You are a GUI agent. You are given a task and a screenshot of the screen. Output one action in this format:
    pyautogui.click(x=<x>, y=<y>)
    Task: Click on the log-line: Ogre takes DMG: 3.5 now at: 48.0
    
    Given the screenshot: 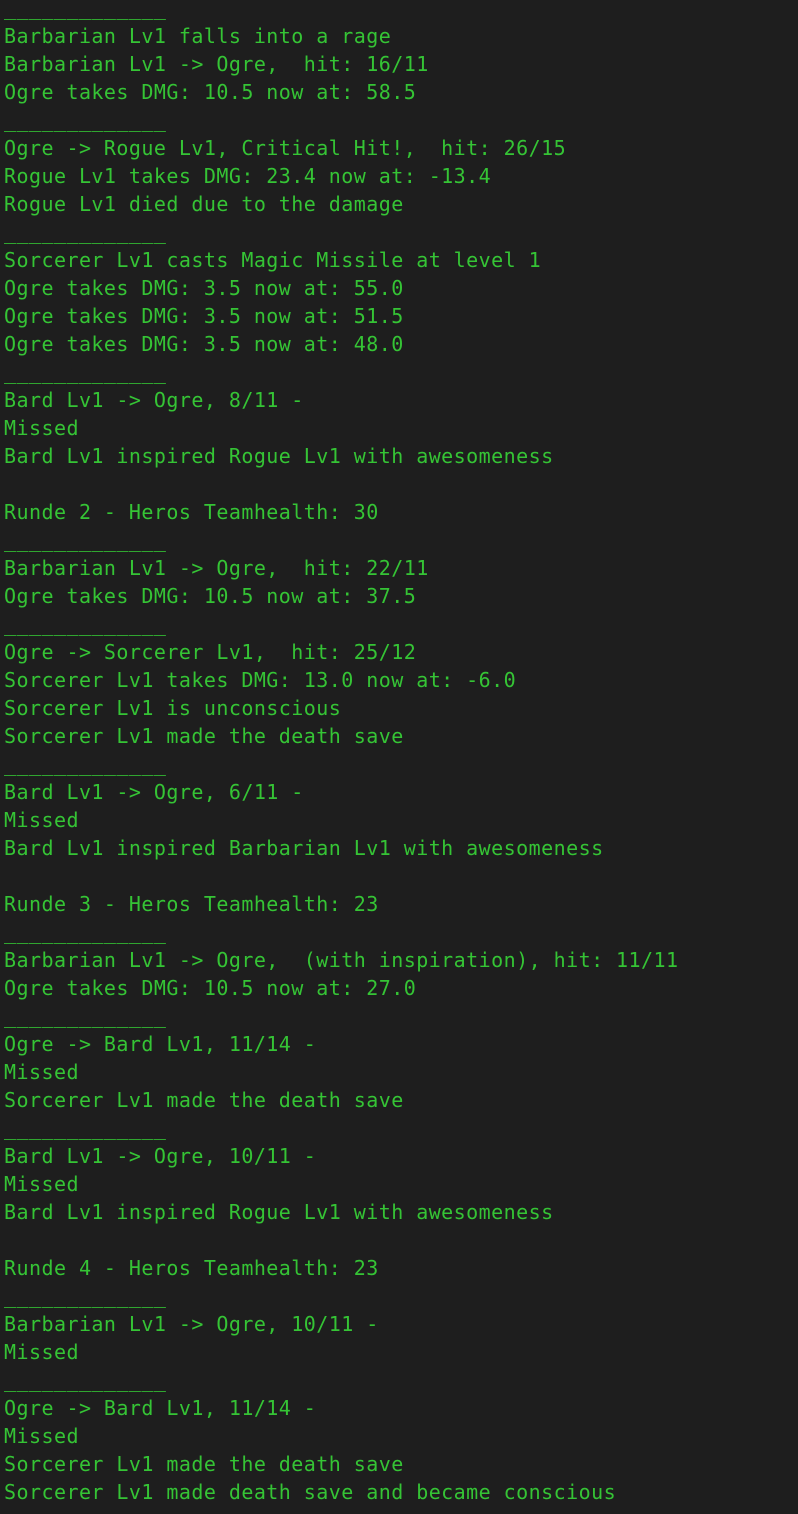 What is the action you would take?
    pyautogui.click(x=204, y=344)
    